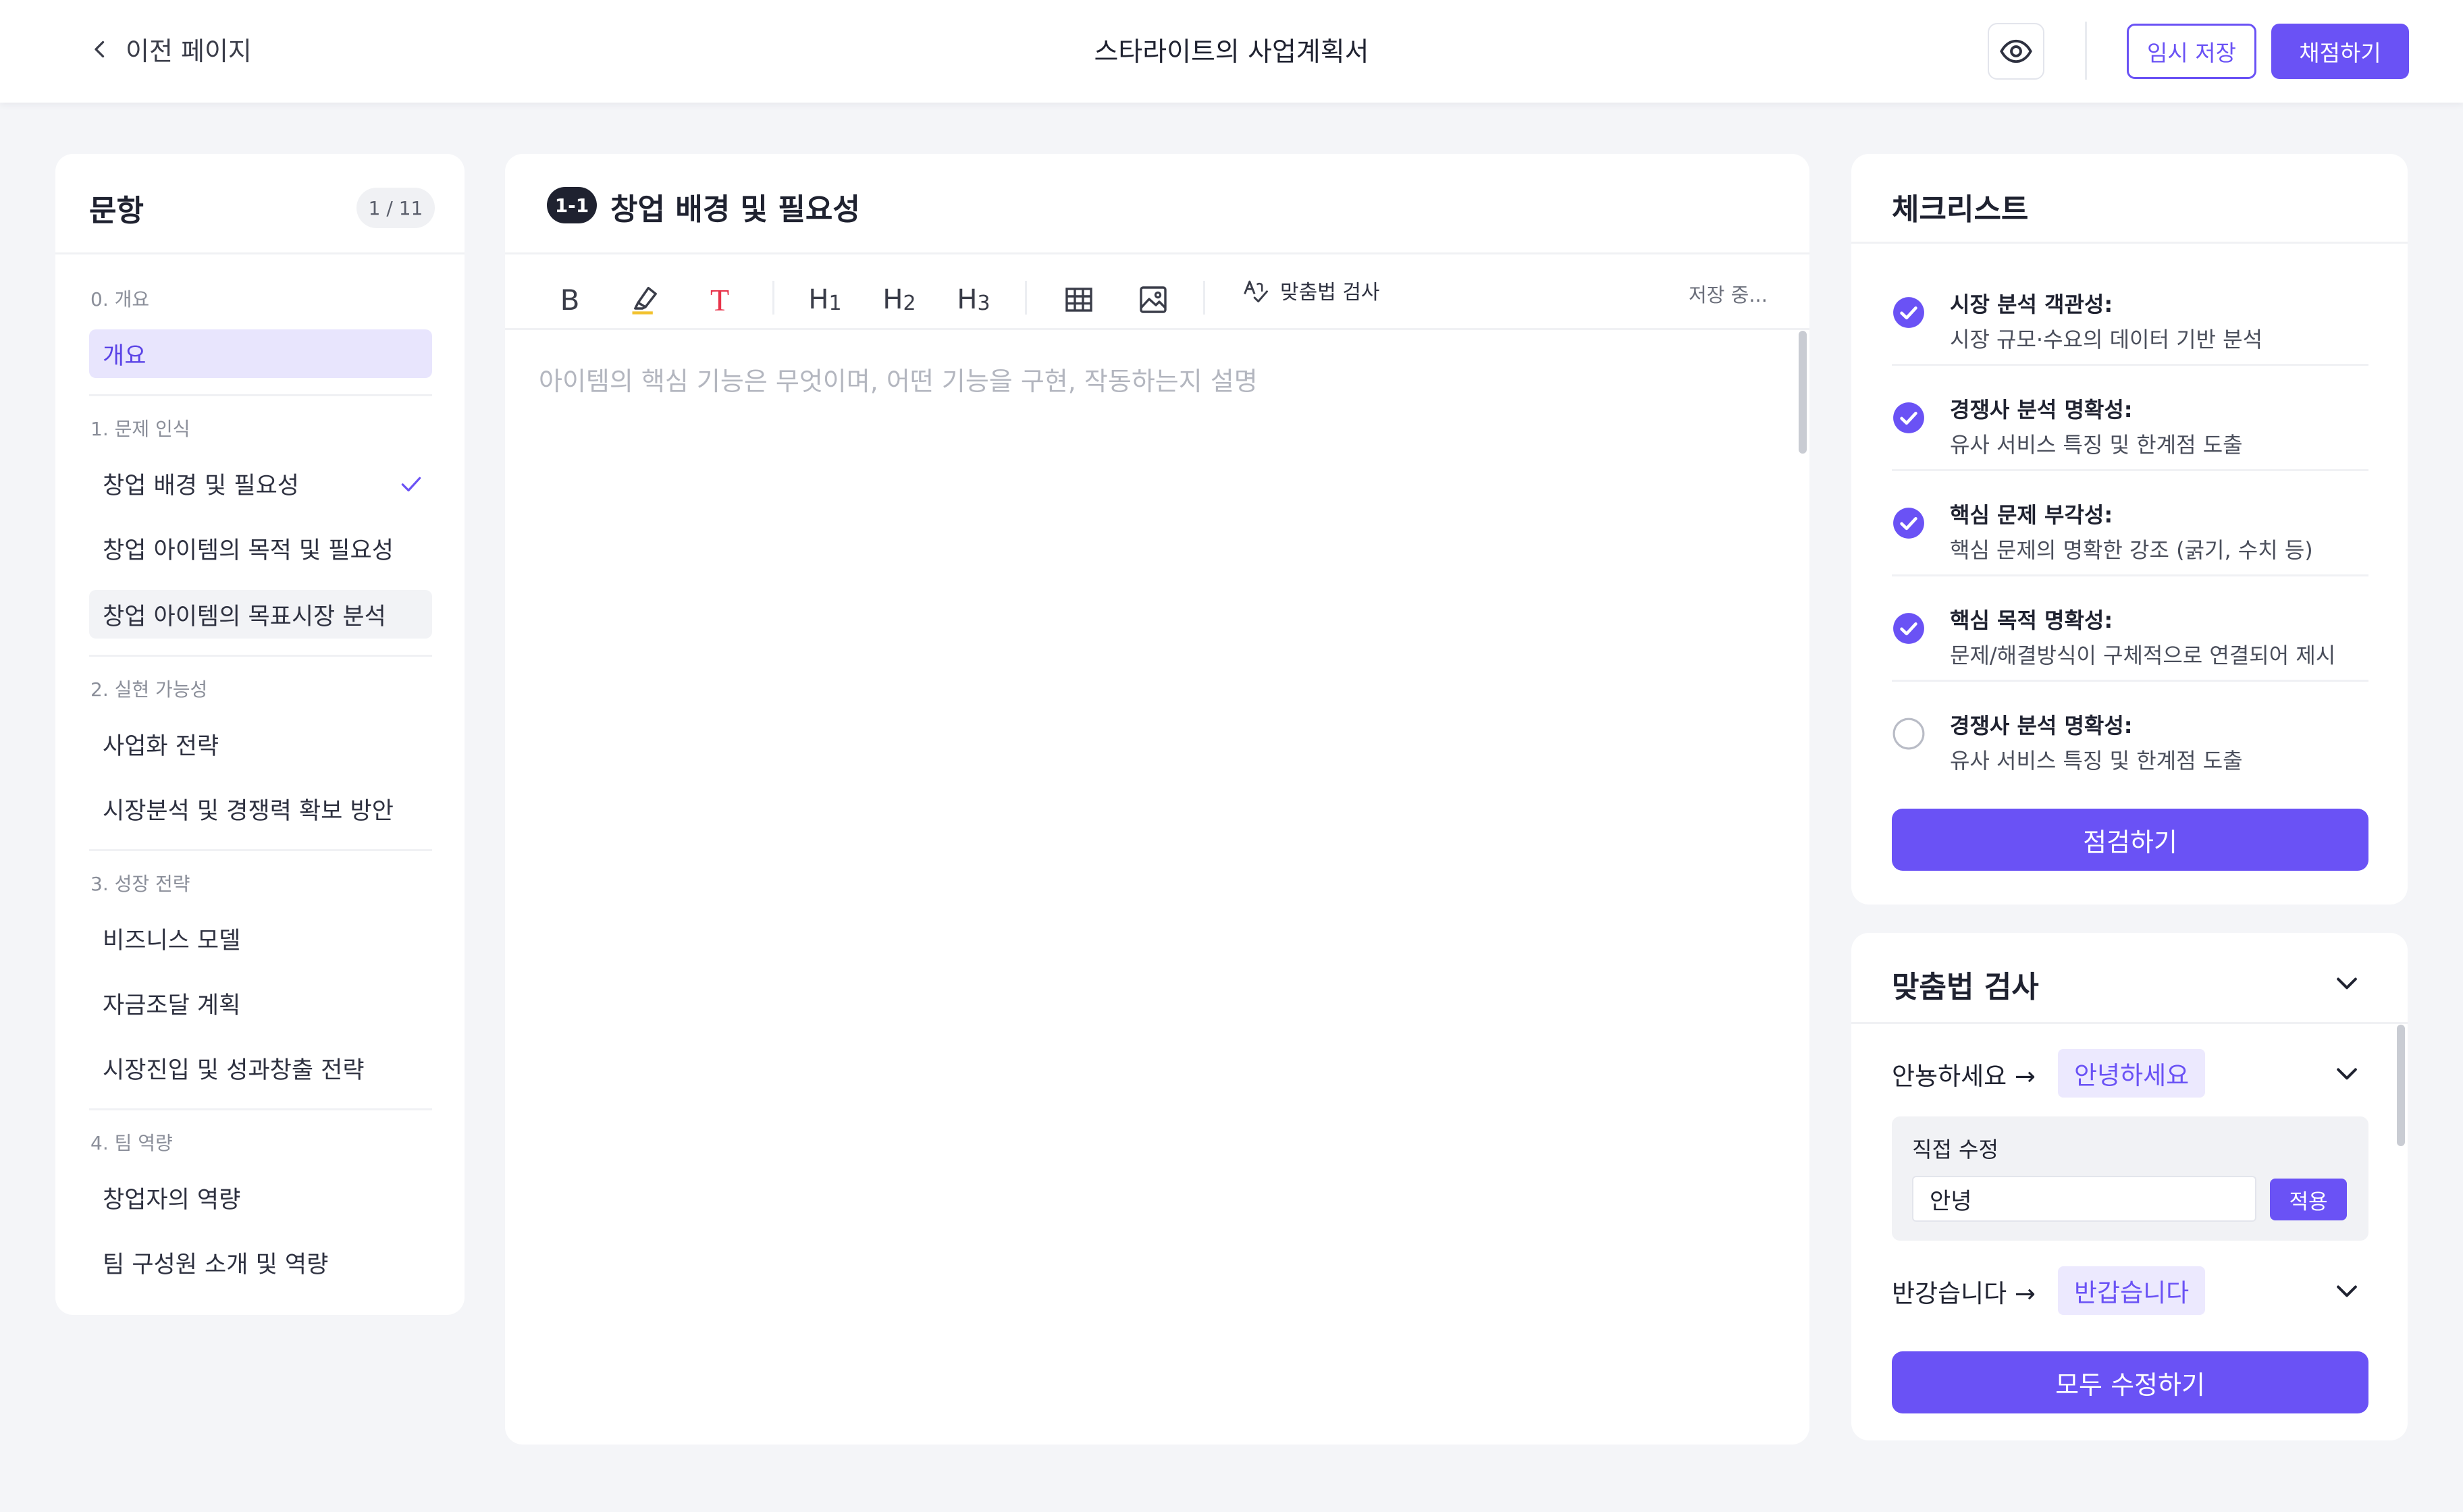 Image resolution: width=2463 pixels, height=1512 pixels. I want to click on eye-icon, so click(2016, 51).